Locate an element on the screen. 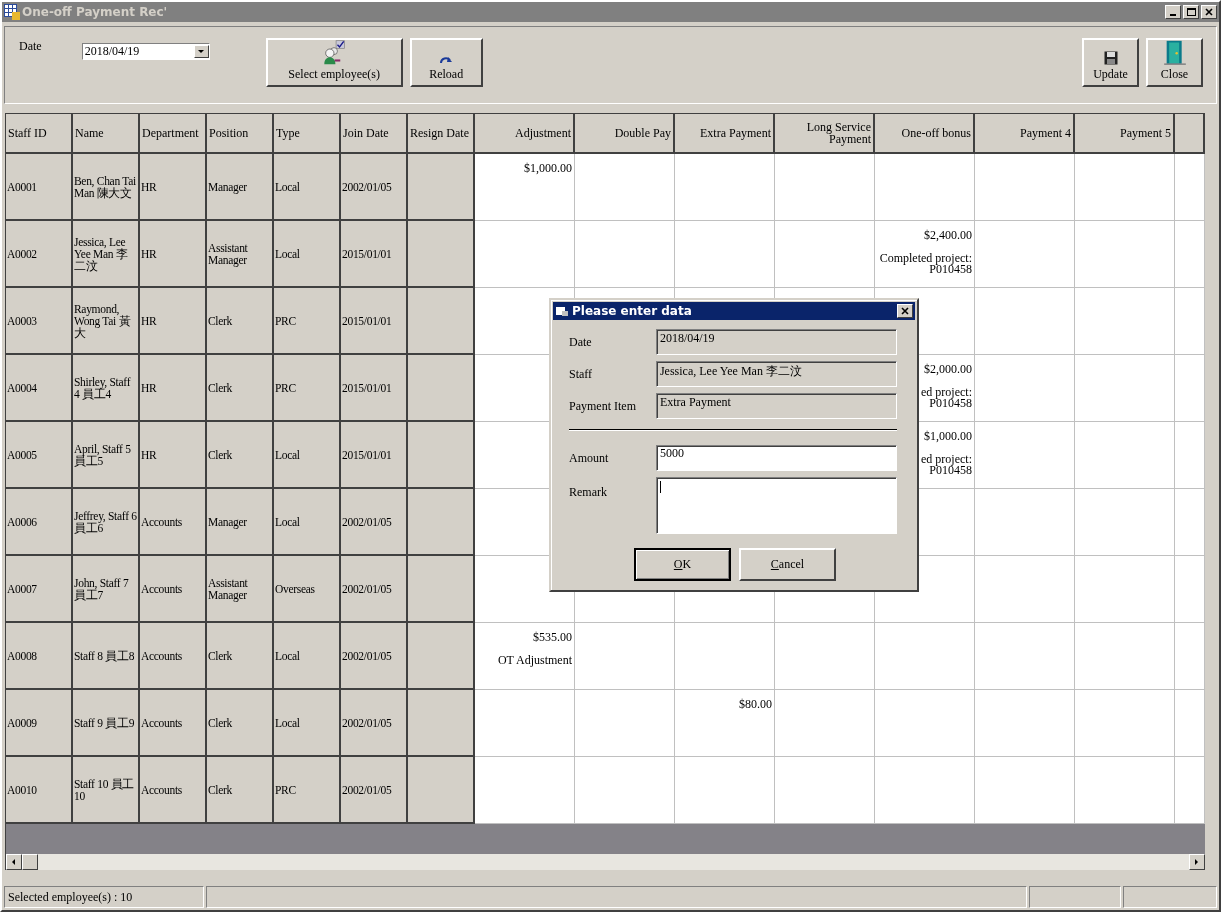  table-cell: A0002 is located at coordinates (39, 254).